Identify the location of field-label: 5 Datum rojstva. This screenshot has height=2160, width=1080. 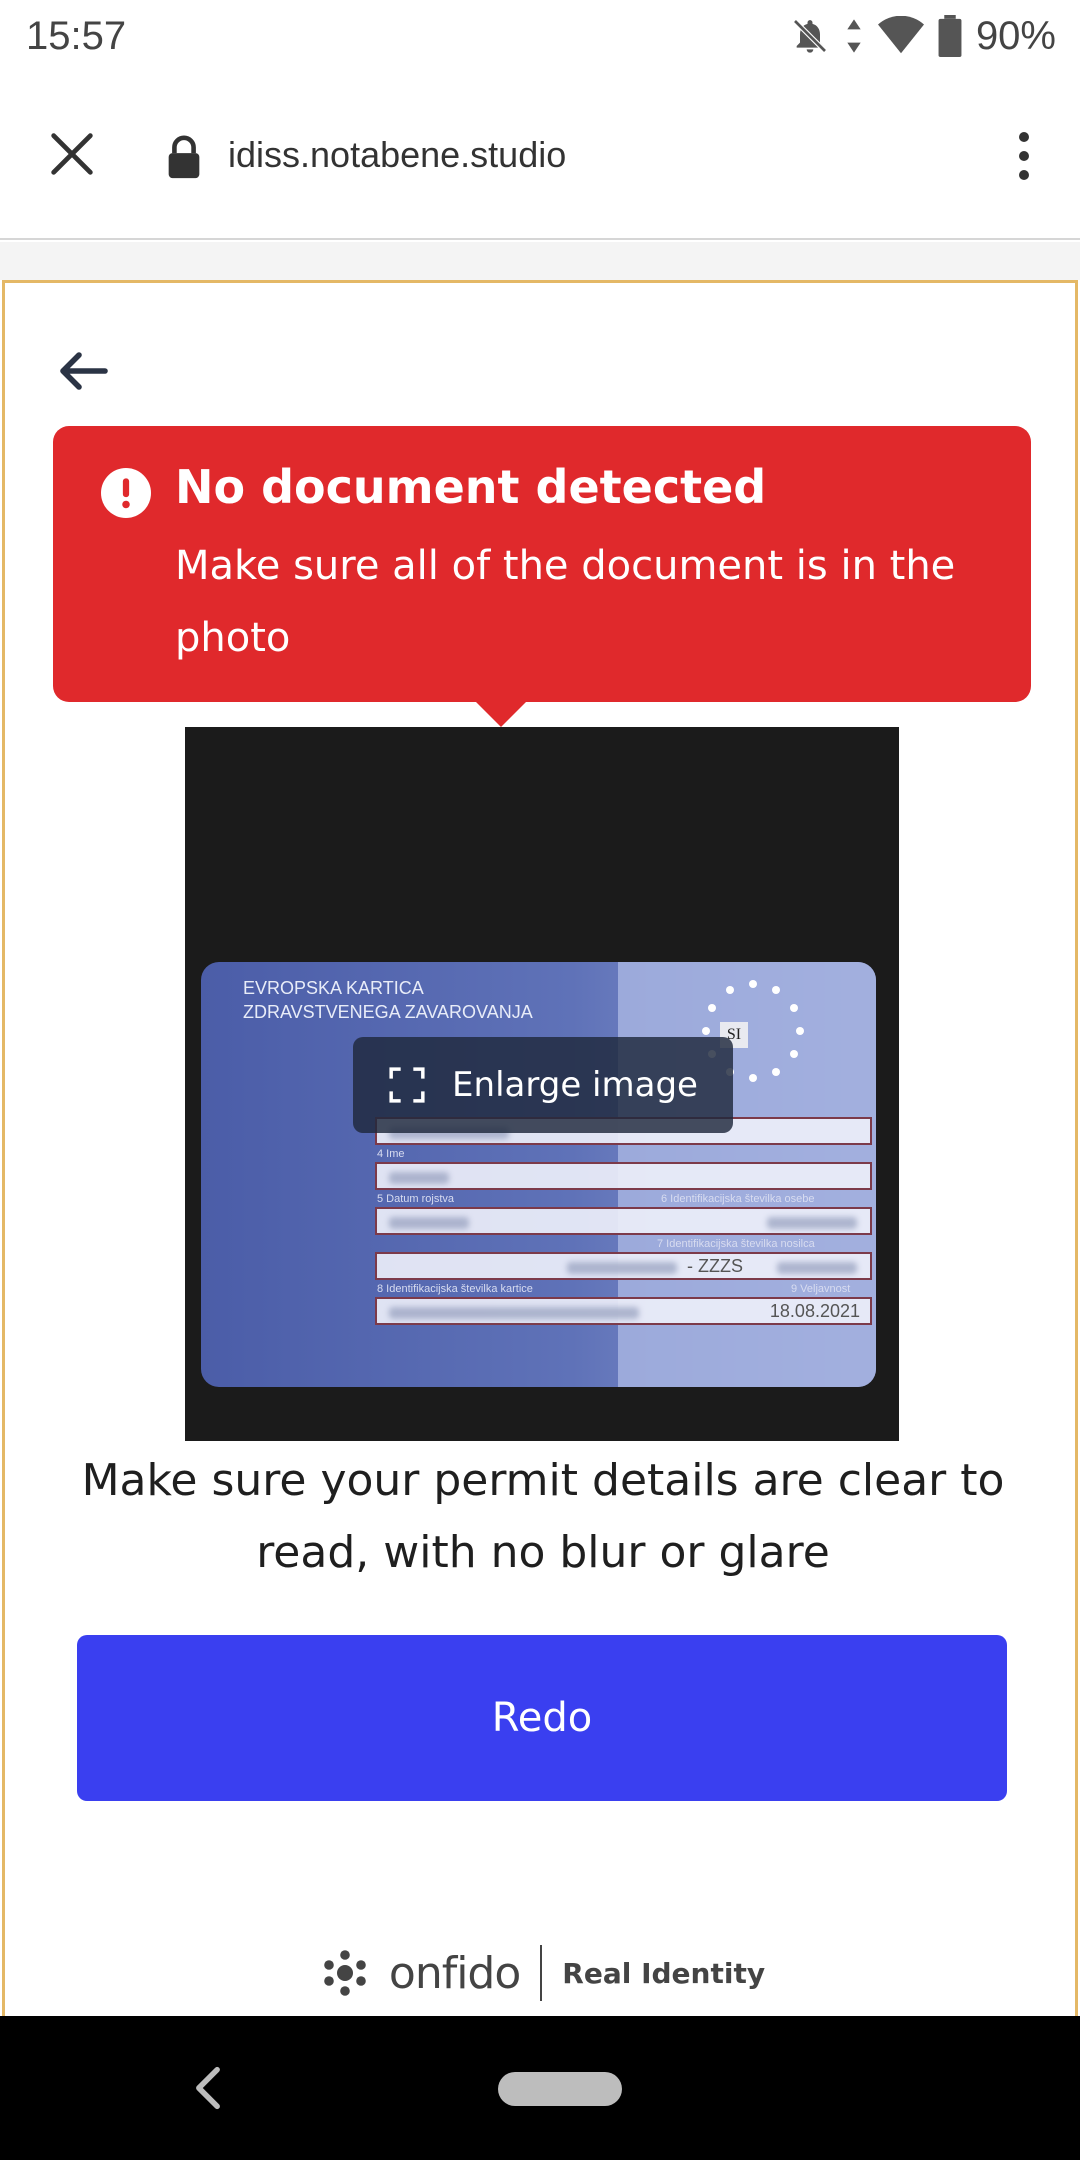
(416, 1199).